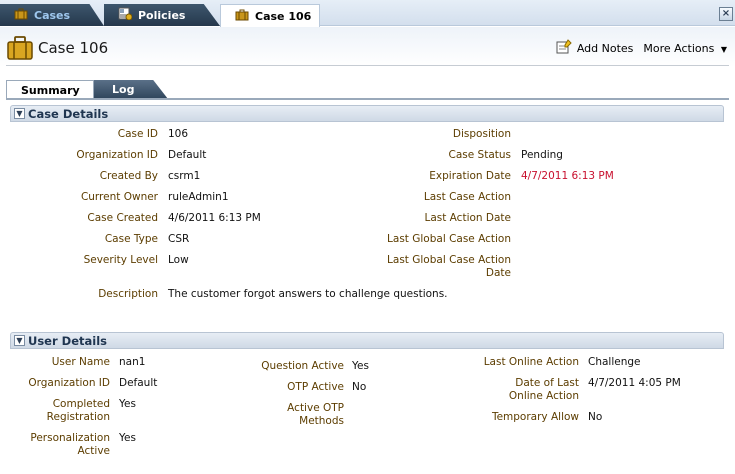 The width and height of the screenshot is (735, 474). Describe the element at coordinates (535, 417) in the screenshot. I see `label-temporary-allow: Temporary Allow` at that location.